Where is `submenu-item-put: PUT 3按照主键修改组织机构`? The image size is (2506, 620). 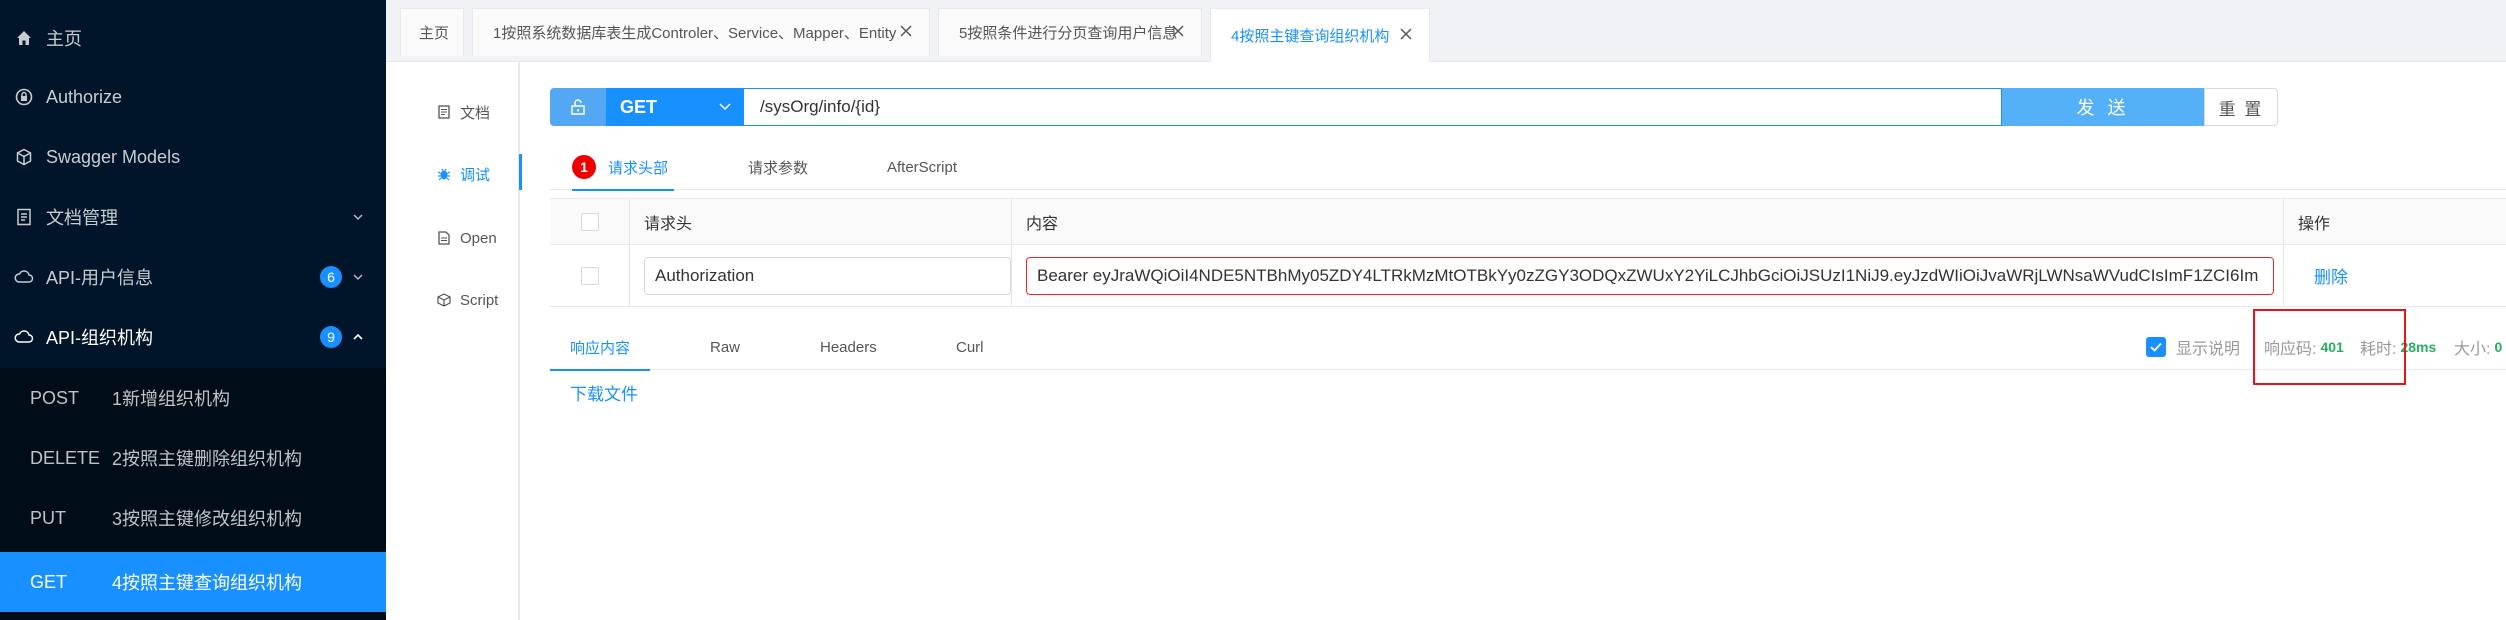 submenu-item-put: PUT 3按照主键修改组织机构 is located at coordinates (193, 518).